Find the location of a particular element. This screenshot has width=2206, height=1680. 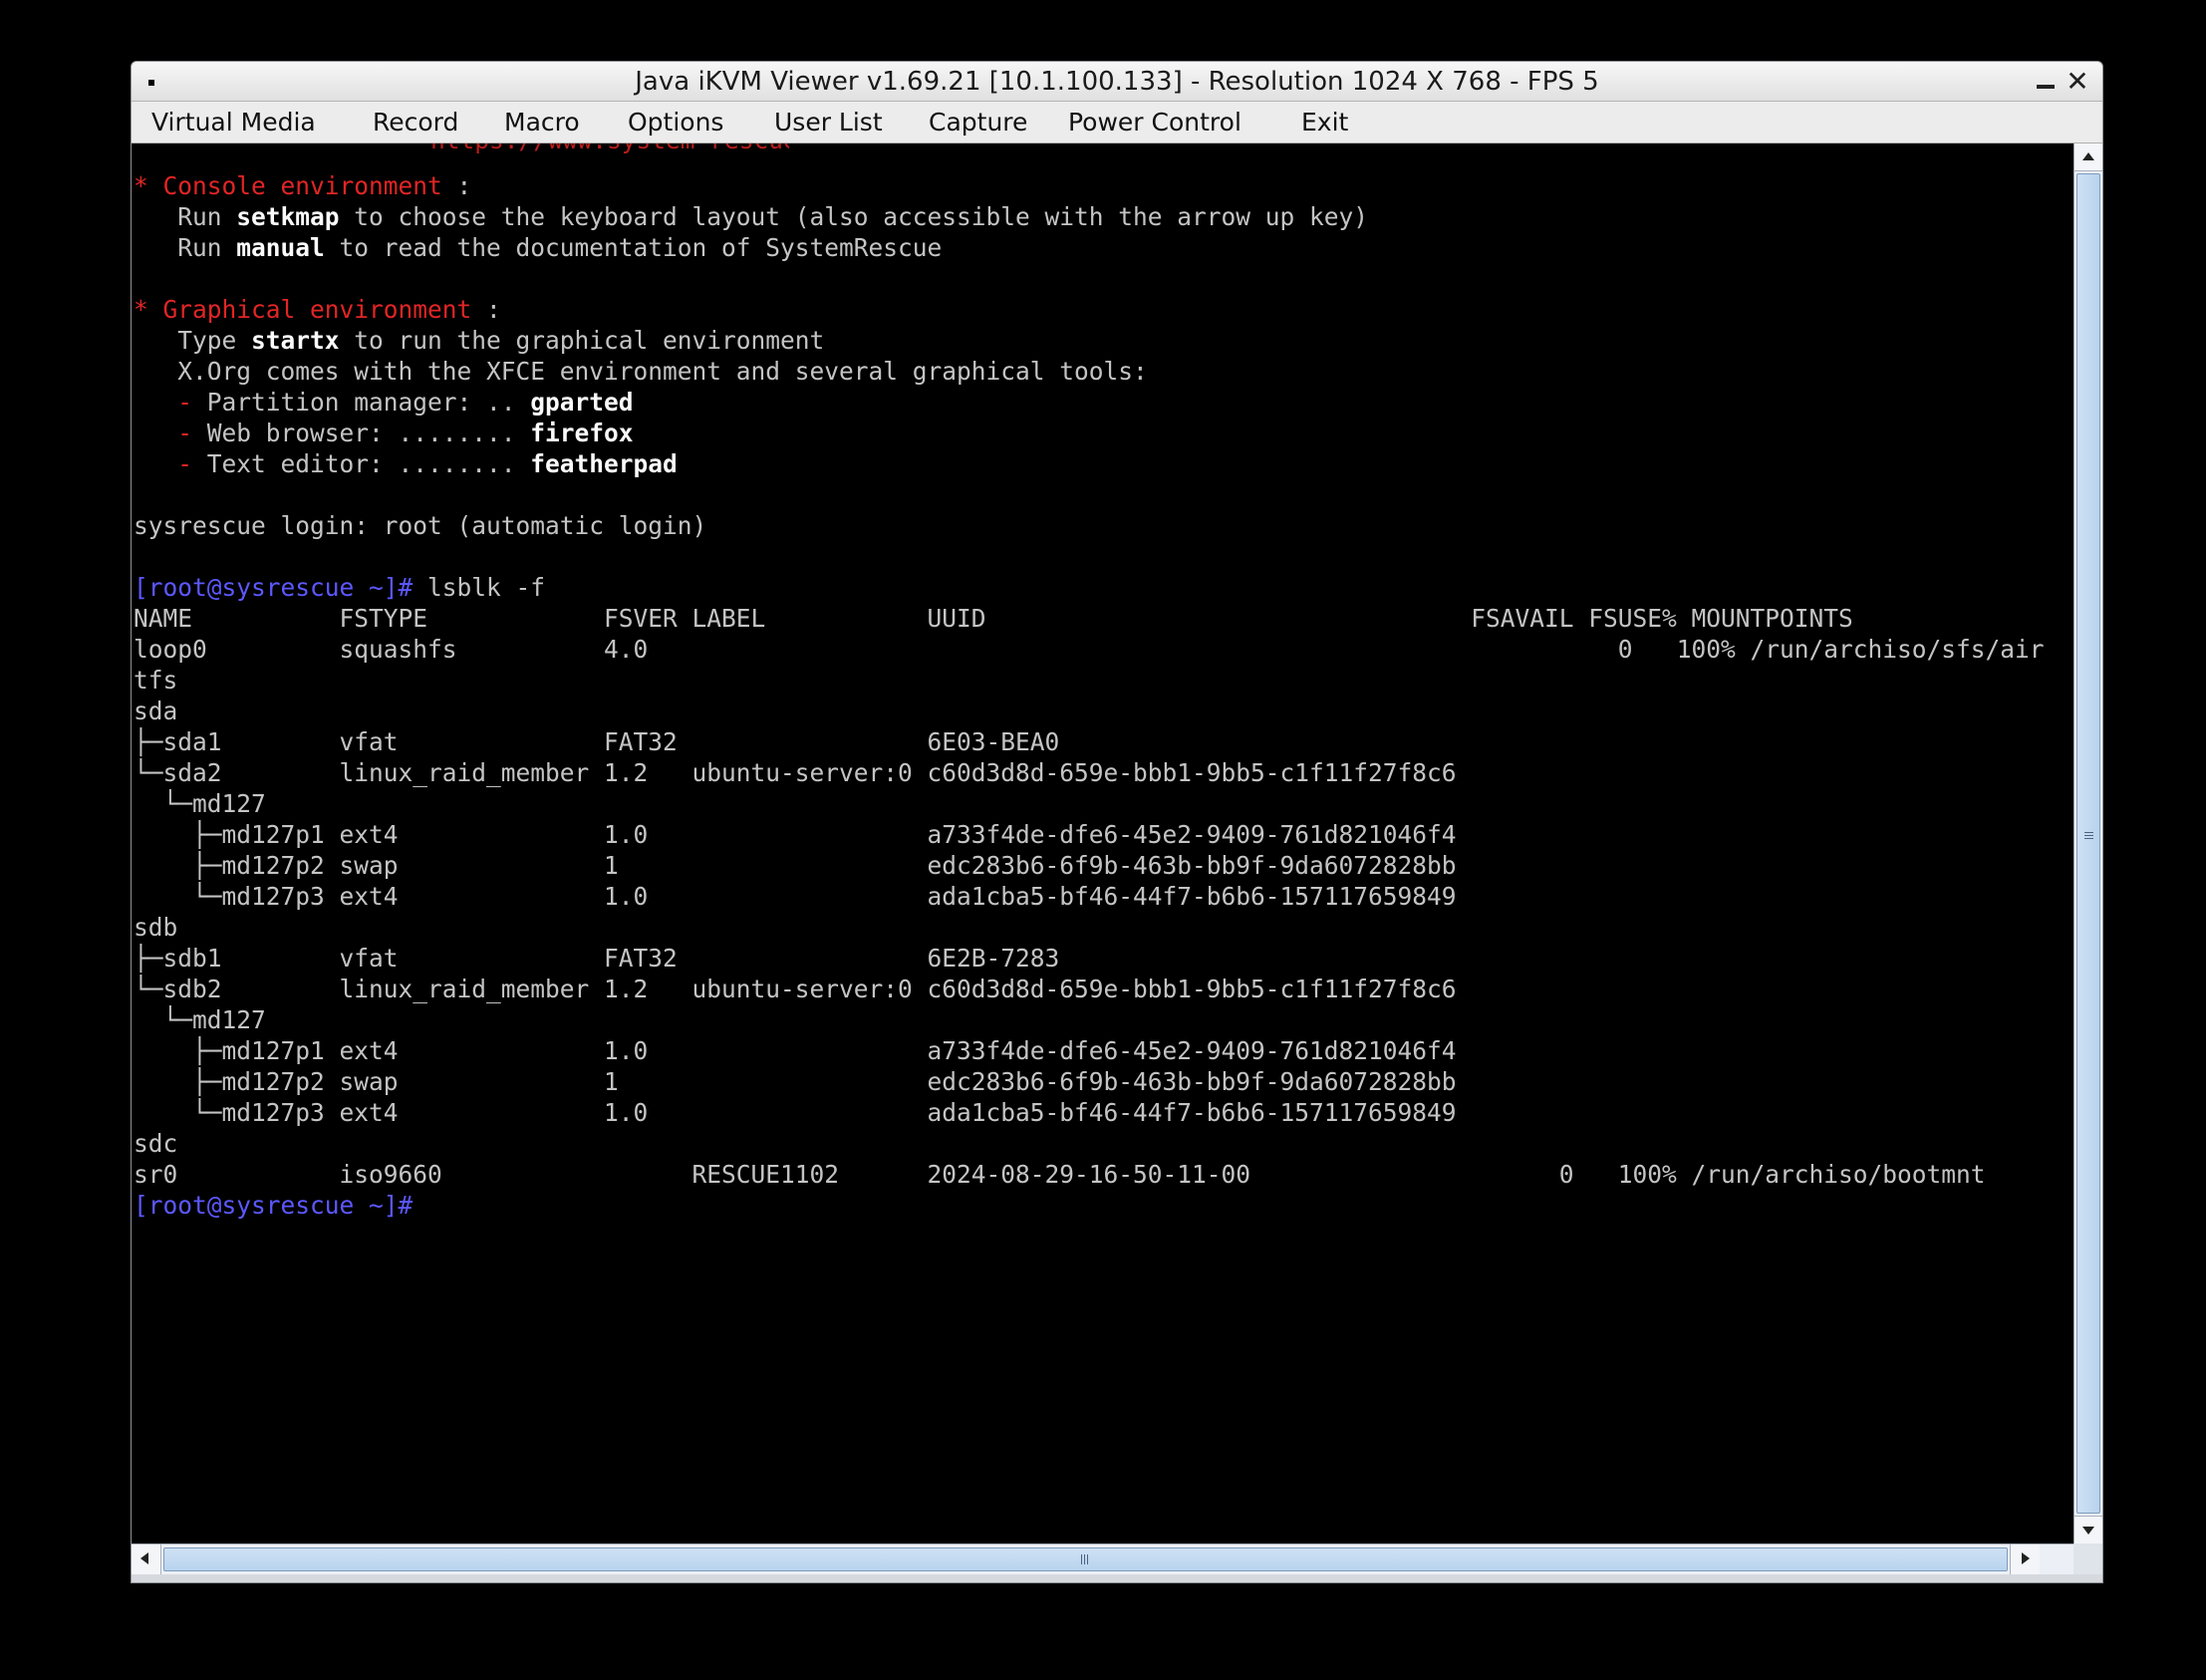

final-prompt-line: [root@sysrescue ~]# is located at coordinates (274, 1205).